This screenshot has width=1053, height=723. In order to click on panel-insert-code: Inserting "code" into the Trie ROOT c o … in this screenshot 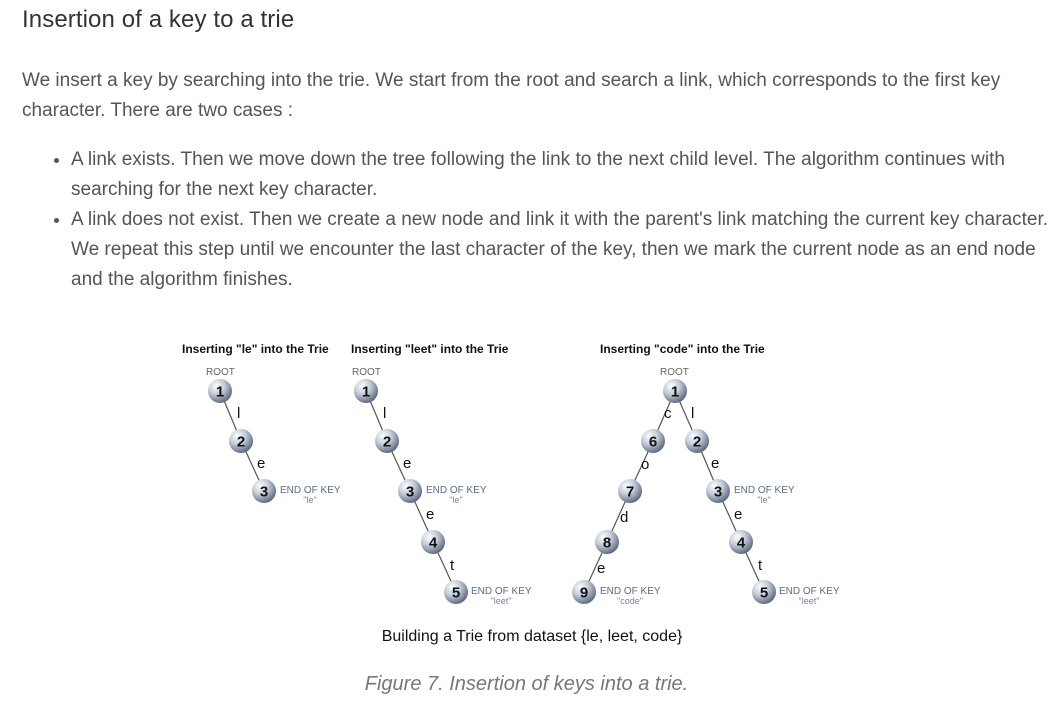, I will do `click(706, 474)`.